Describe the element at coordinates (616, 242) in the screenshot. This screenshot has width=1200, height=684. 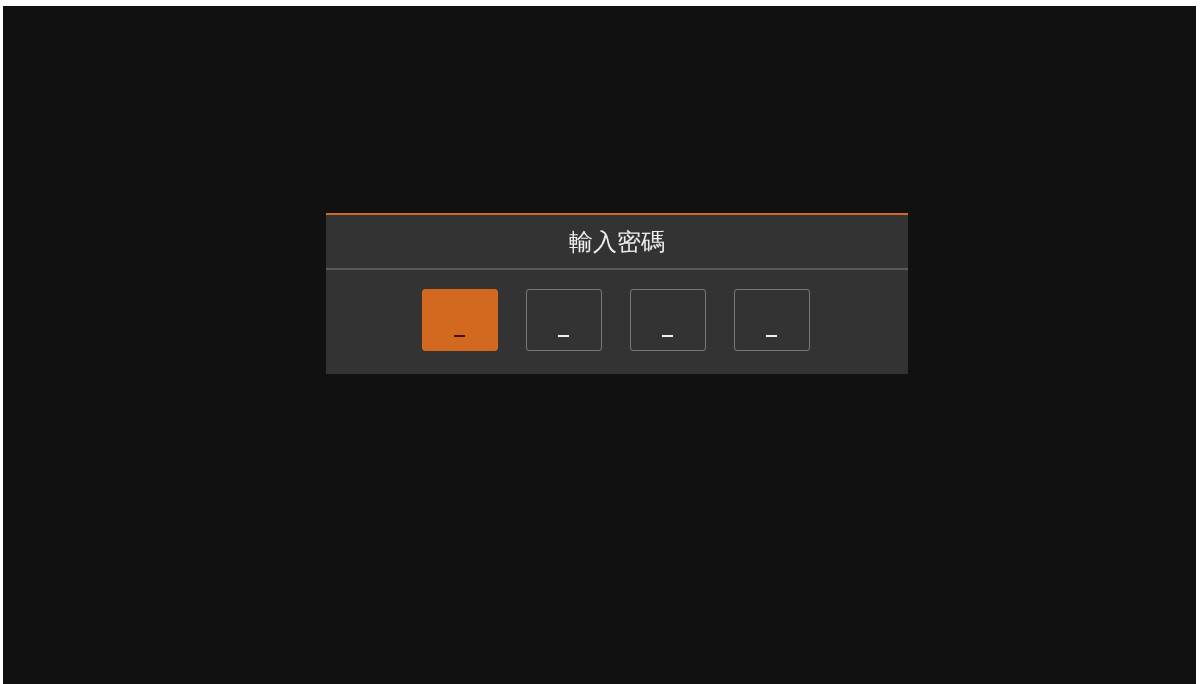
I see `dialog-title: 輸入密碼` at that location.